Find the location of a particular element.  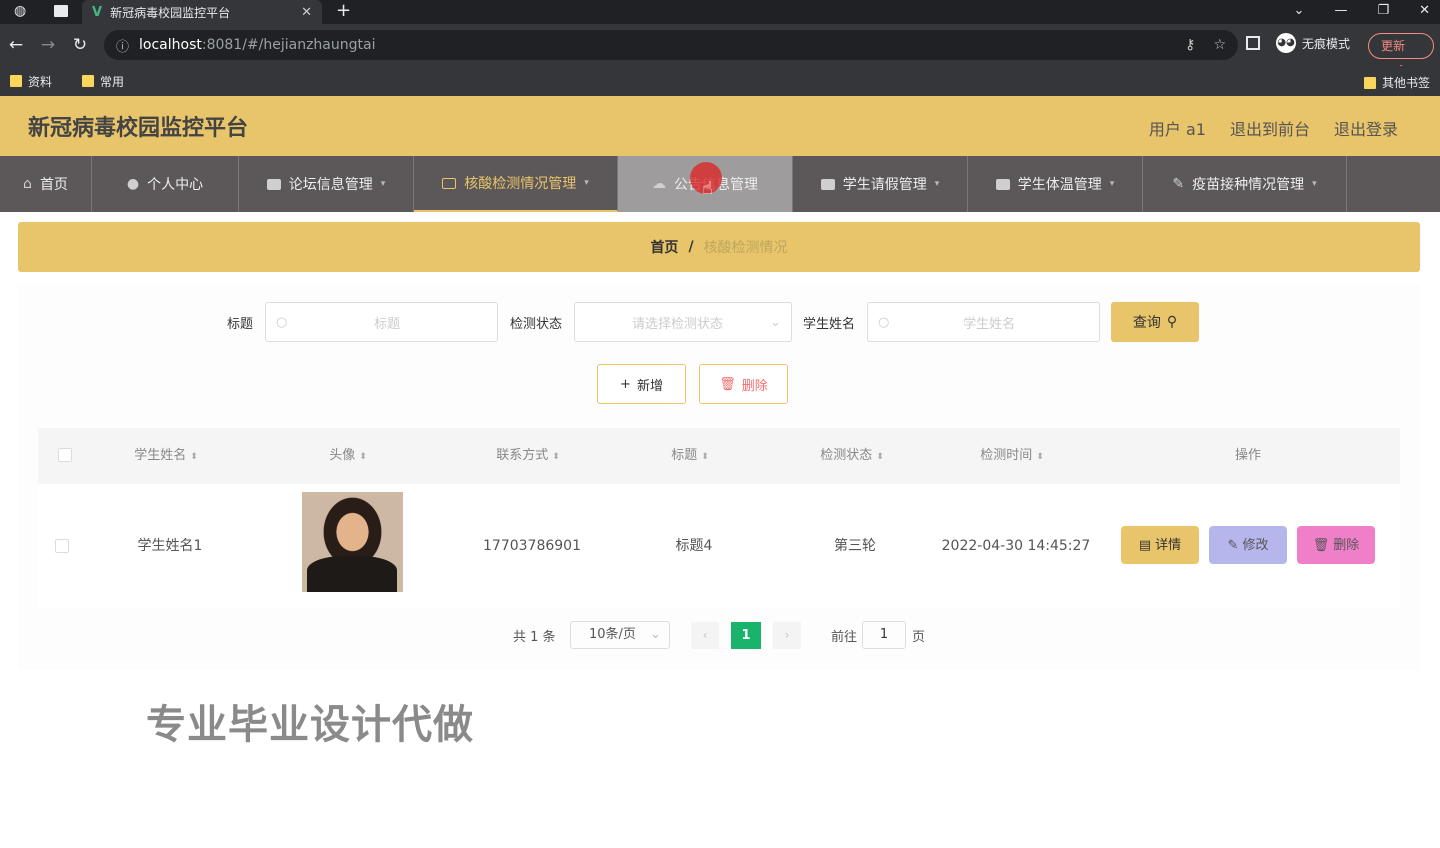

update-button: 更新 ⋮ is located at coordinates (1401, 55).